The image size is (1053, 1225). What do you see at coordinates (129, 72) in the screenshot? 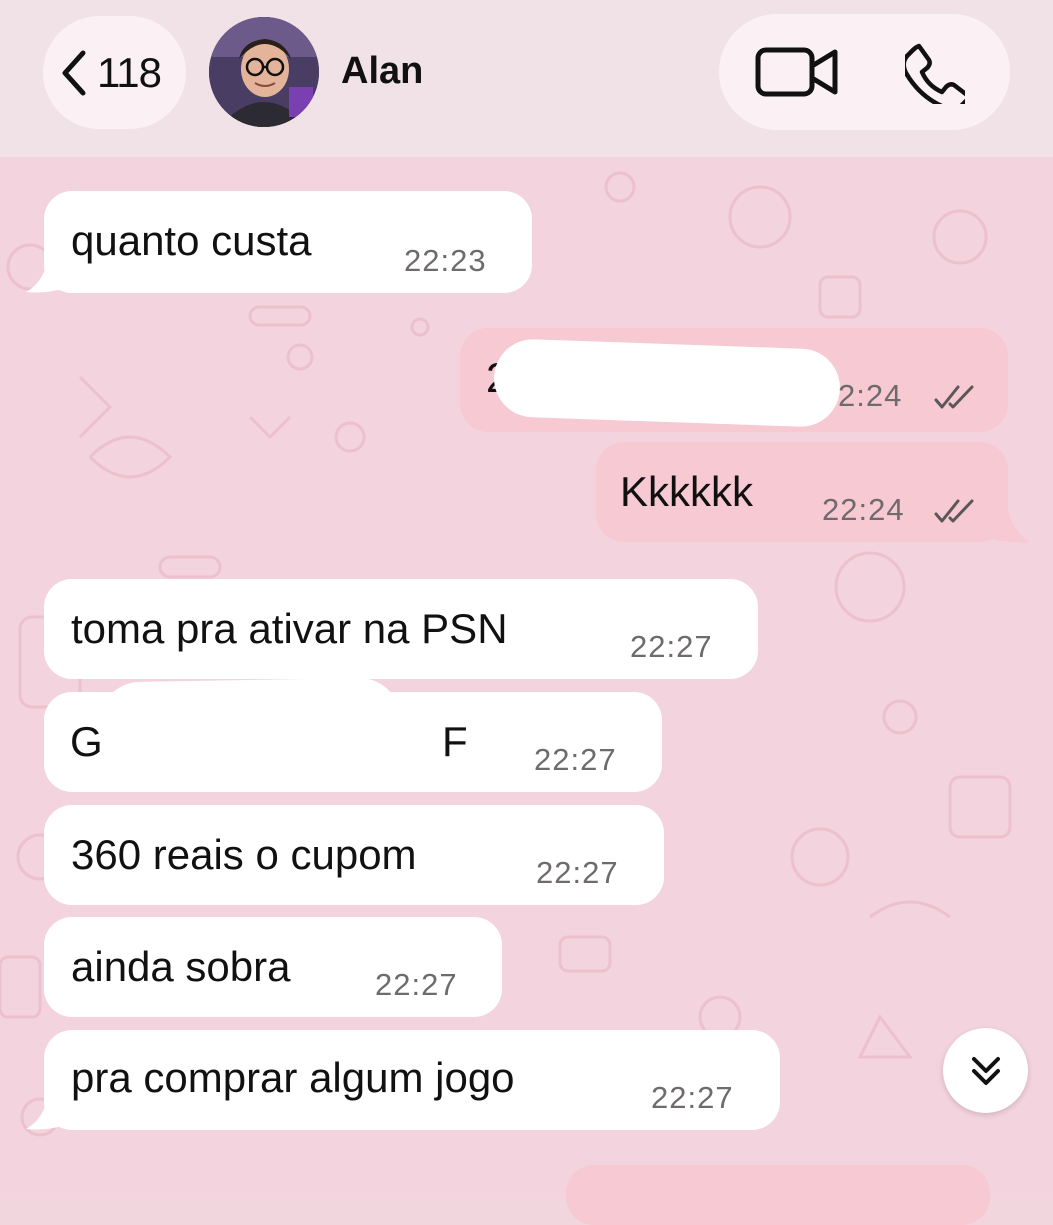
I see `unread-count: 118` at bounding box center [129, 72].